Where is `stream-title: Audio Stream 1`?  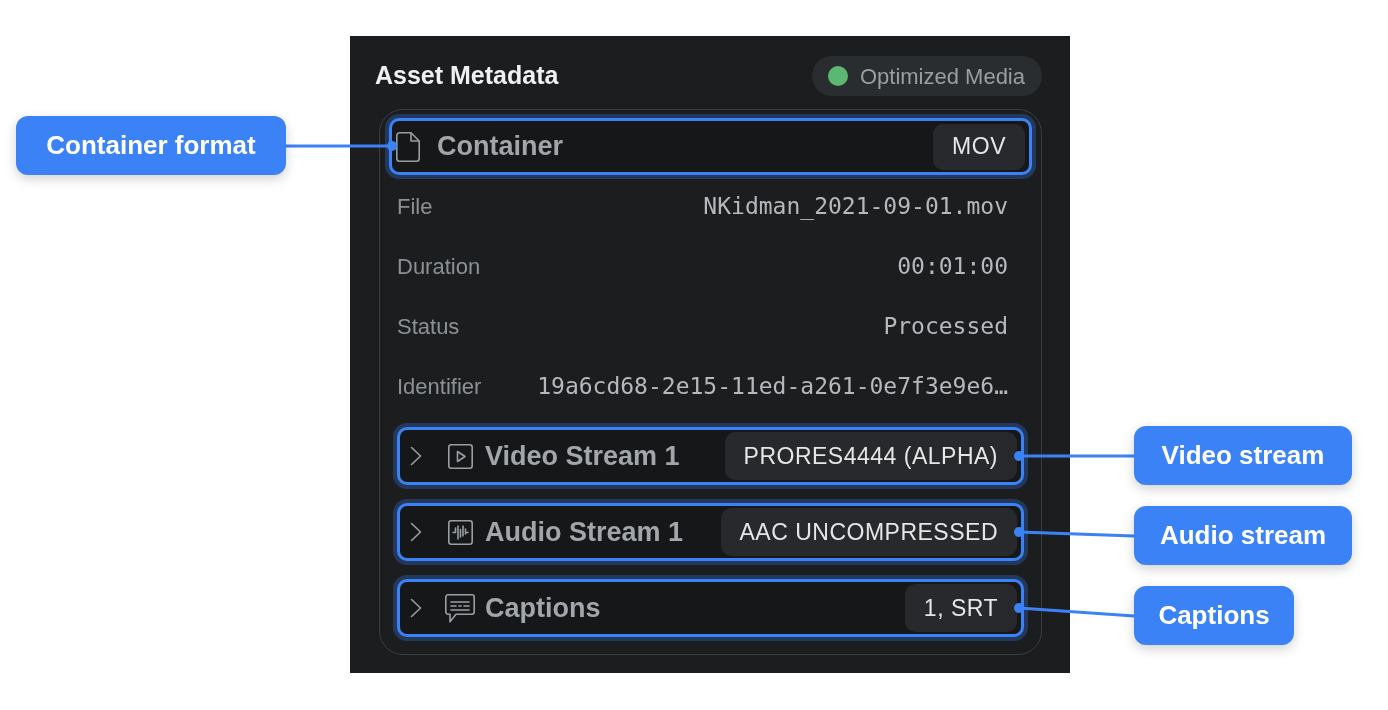 stream-title: Audio Stream 1 is located at coordinates (585, 532).